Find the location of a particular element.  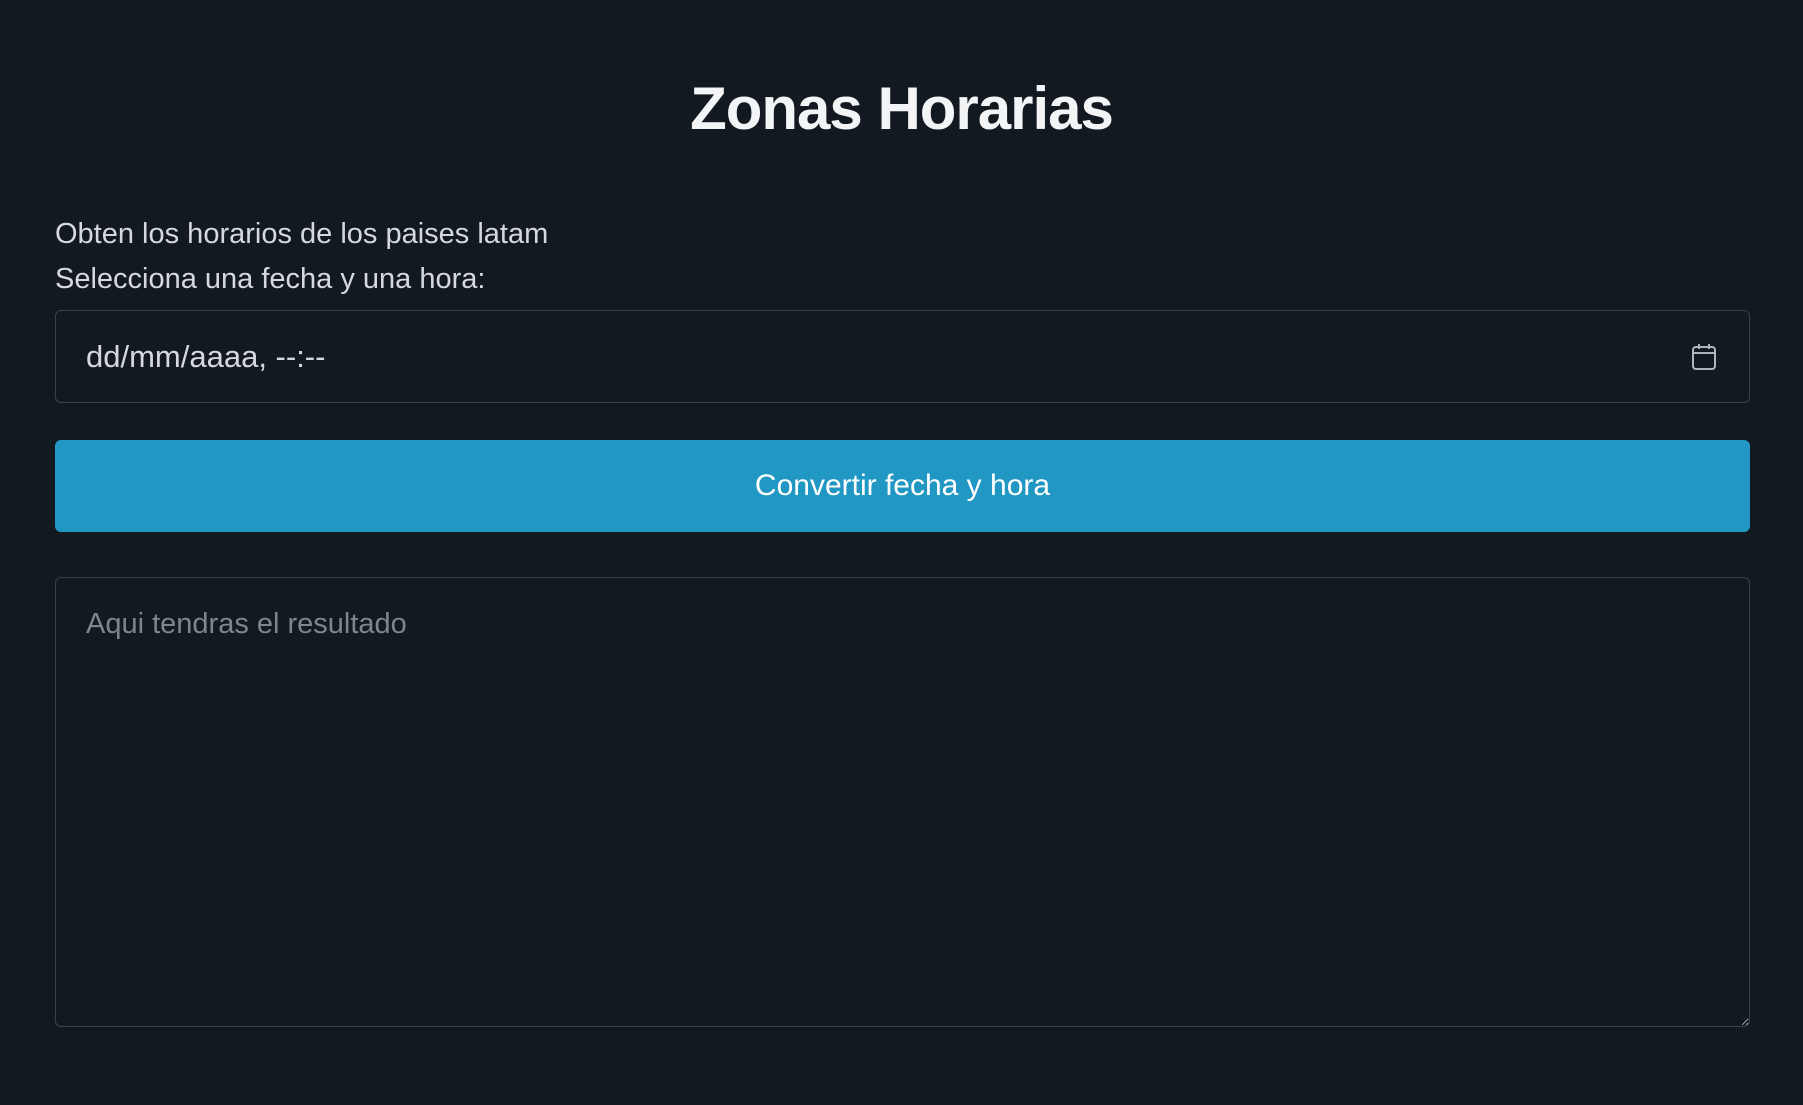

description-text: Obten los horarios de los paises latam is located at coordinates (302, 234).